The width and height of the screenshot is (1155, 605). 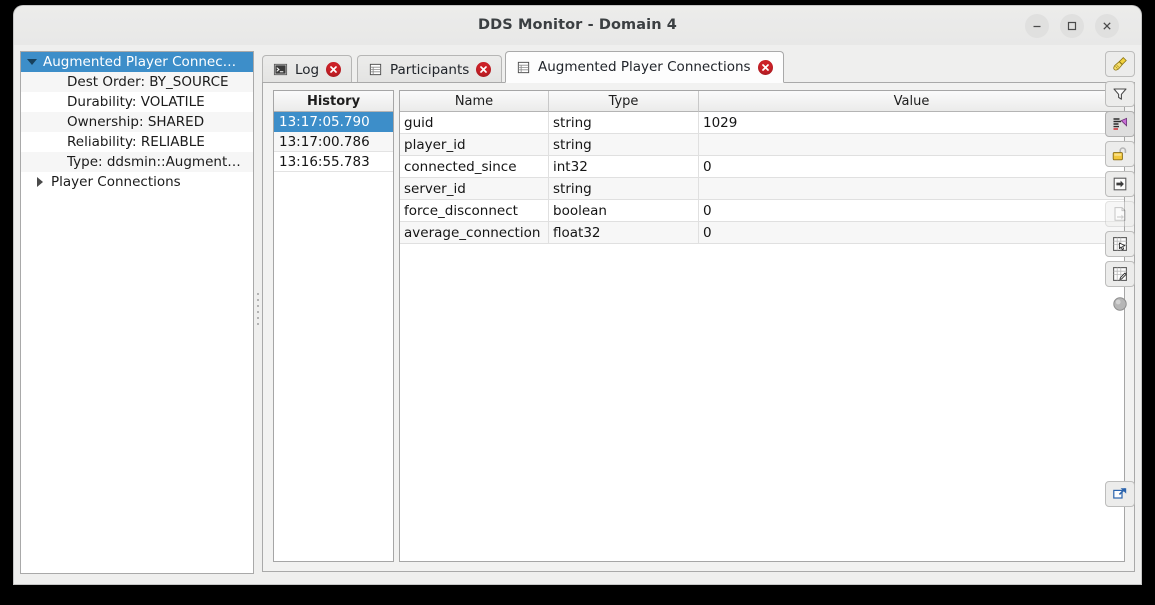 What do you see at coordinates (624, 232) in the screenshot?
I see `cell-type: float32` at bounding box center [624, 232].